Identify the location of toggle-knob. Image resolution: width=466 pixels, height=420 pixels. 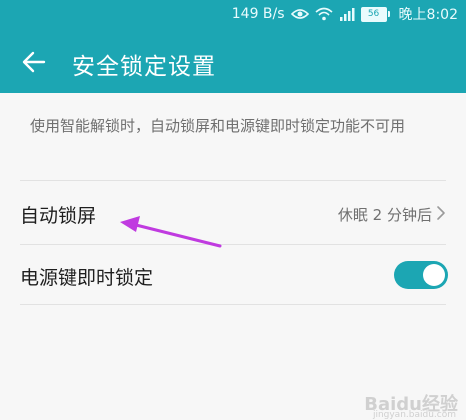
(434, 275).